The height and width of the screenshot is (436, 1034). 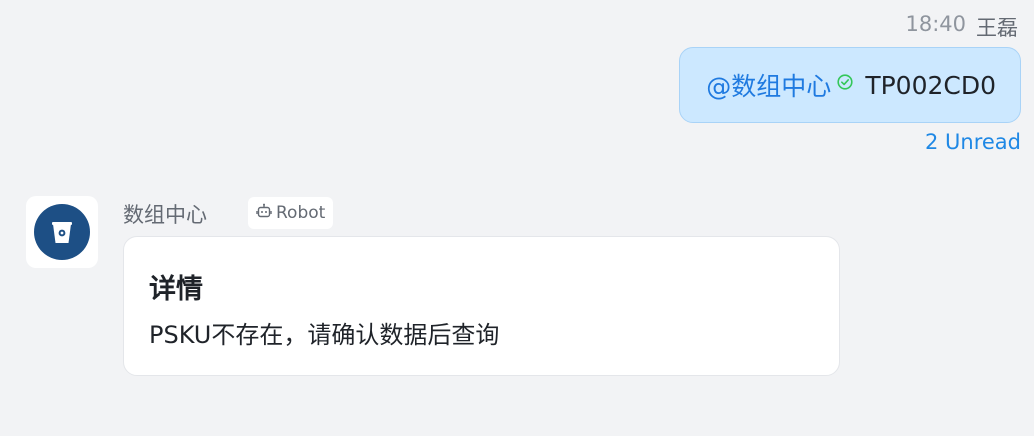 What do you see at coordinates (165, 214) in the screenshot?
I see `bot-name: 数组中心` at bounding box center [165, 214].